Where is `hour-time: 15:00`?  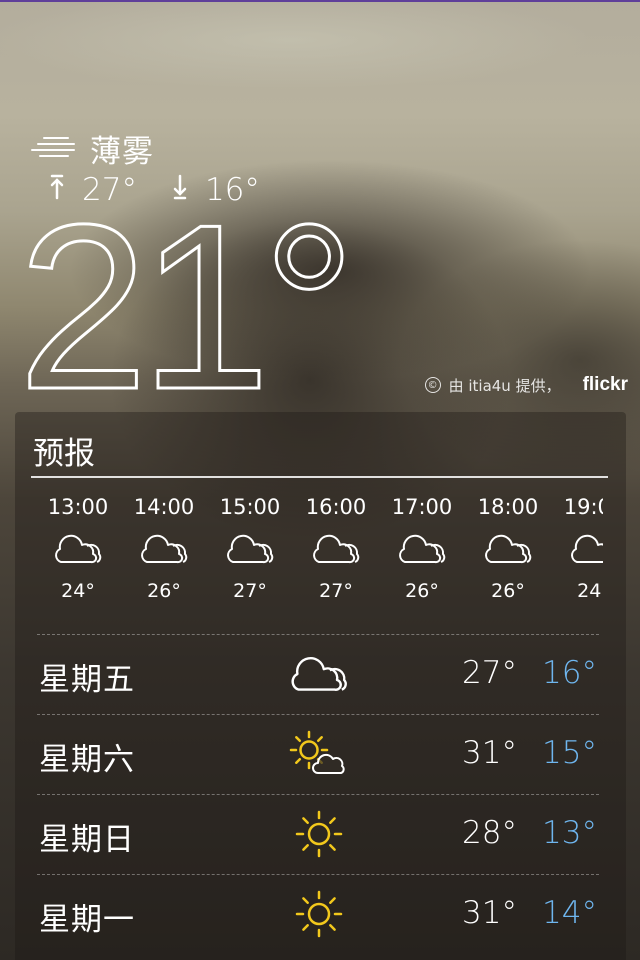
hour-time: 15:00 is located at coordinates (250, 507).